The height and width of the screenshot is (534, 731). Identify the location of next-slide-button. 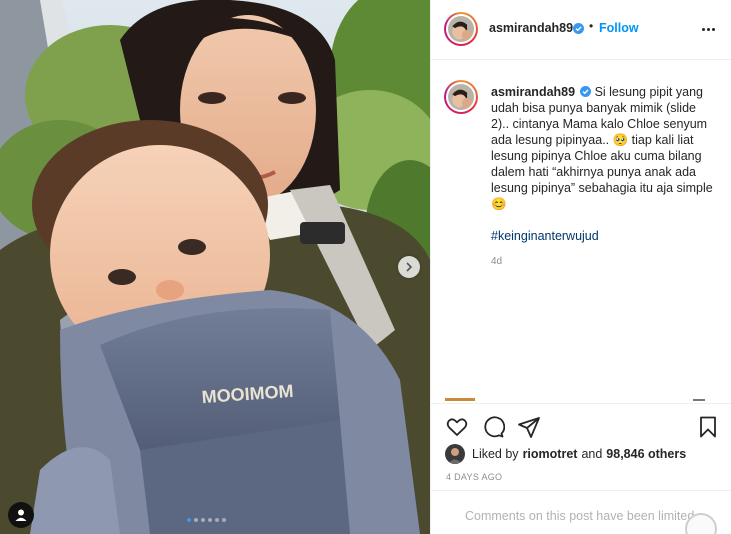
(409, 267).